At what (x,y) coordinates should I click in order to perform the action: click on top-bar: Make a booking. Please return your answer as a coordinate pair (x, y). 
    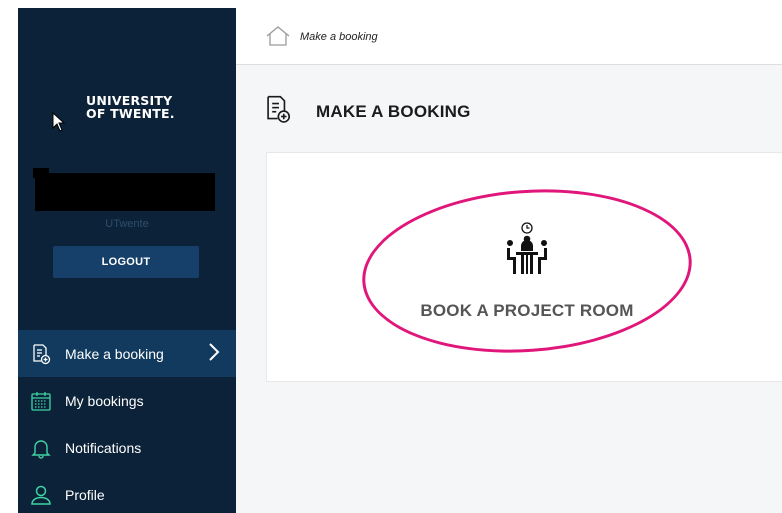
    Looking at the image, I should click on (509, 36).